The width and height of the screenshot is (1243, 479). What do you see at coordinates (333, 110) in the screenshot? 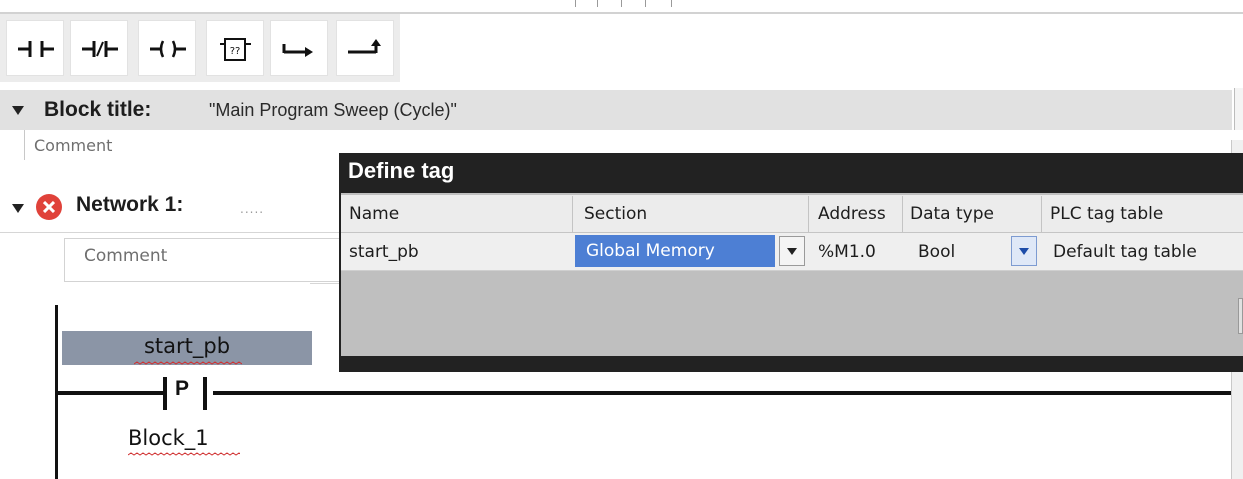
I see `block-title-value: "Main Program Sweep (Cycle)"` at bounding box center [333, 110].